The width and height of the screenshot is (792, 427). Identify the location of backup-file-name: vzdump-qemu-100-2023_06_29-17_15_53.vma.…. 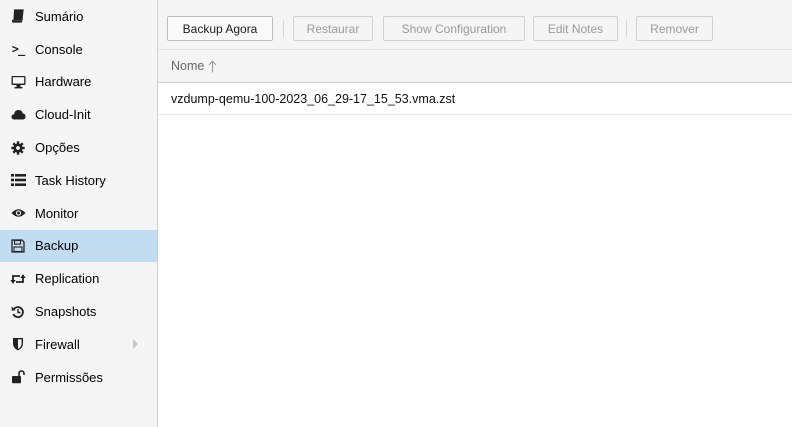
(313, 98).